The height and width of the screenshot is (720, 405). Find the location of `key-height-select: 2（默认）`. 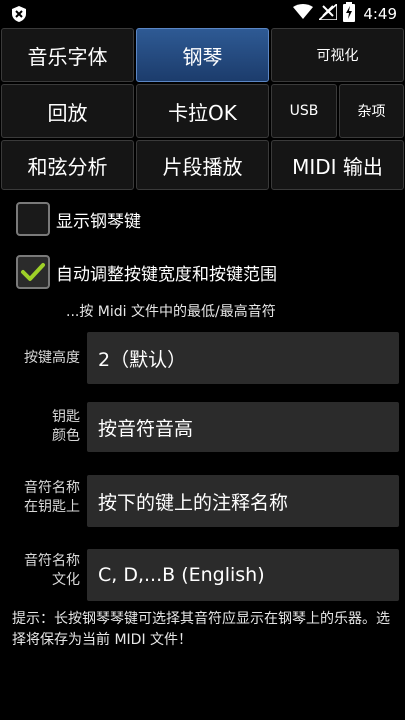

key-height-select: 2（默认） is located at coordinates (243, 358).